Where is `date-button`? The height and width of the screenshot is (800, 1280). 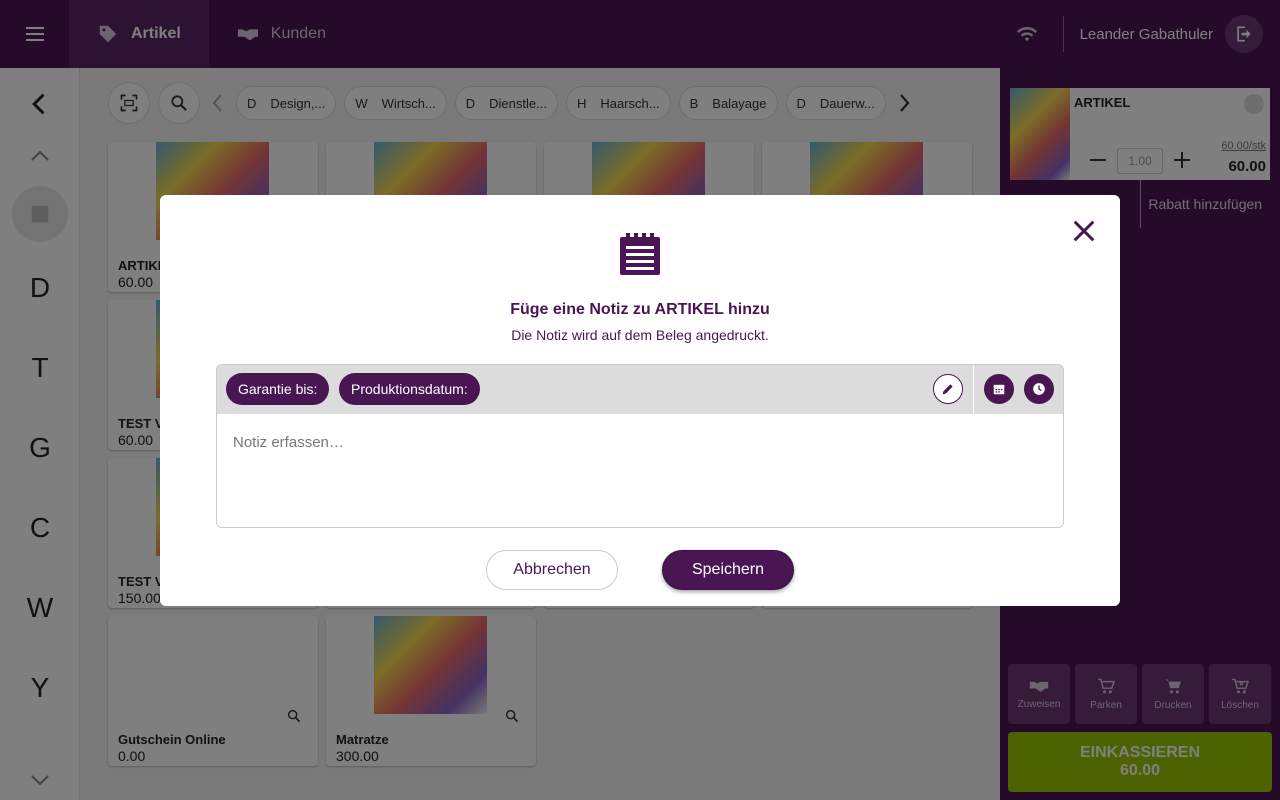 date-button is located at coordinates (999, 389).